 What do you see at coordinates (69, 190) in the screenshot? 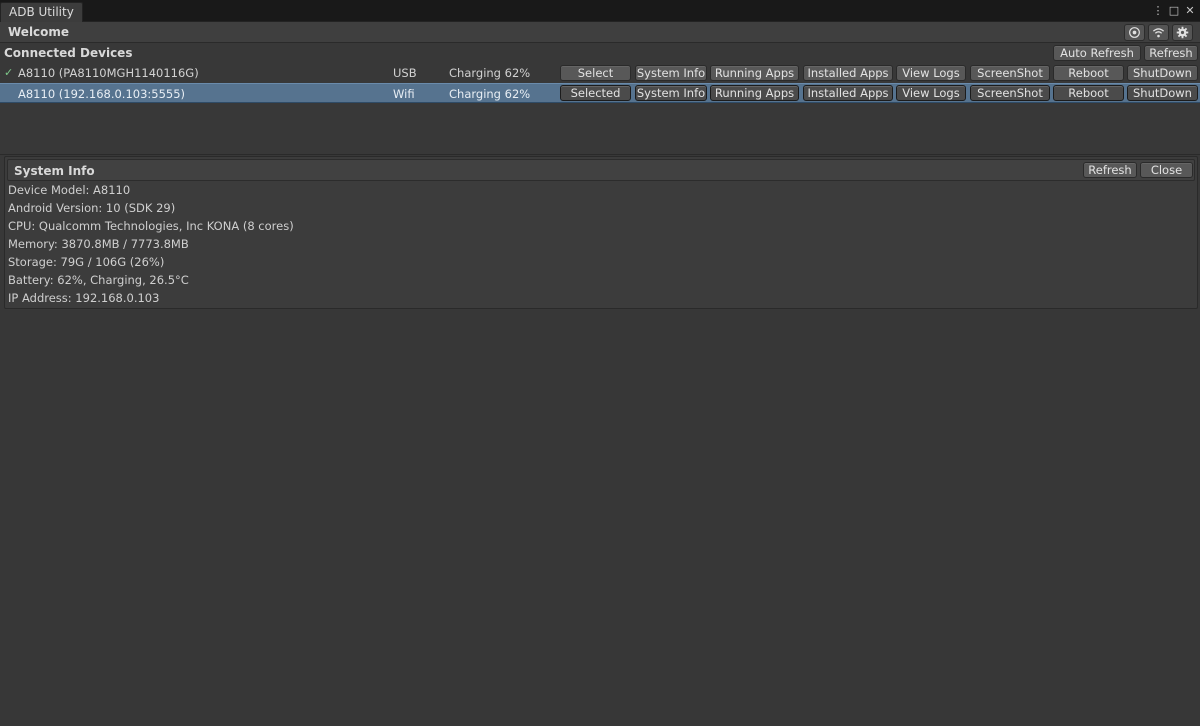
I see `info-device-model: Device Model: A8110` at bounding box center [69, 190].